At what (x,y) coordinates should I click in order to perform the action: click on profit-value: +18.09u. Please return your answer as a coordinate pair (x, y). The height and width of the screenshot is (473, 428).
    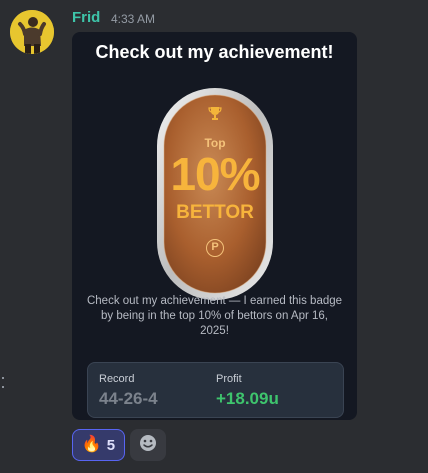
    Looking at the image, I should click on (247, 398).